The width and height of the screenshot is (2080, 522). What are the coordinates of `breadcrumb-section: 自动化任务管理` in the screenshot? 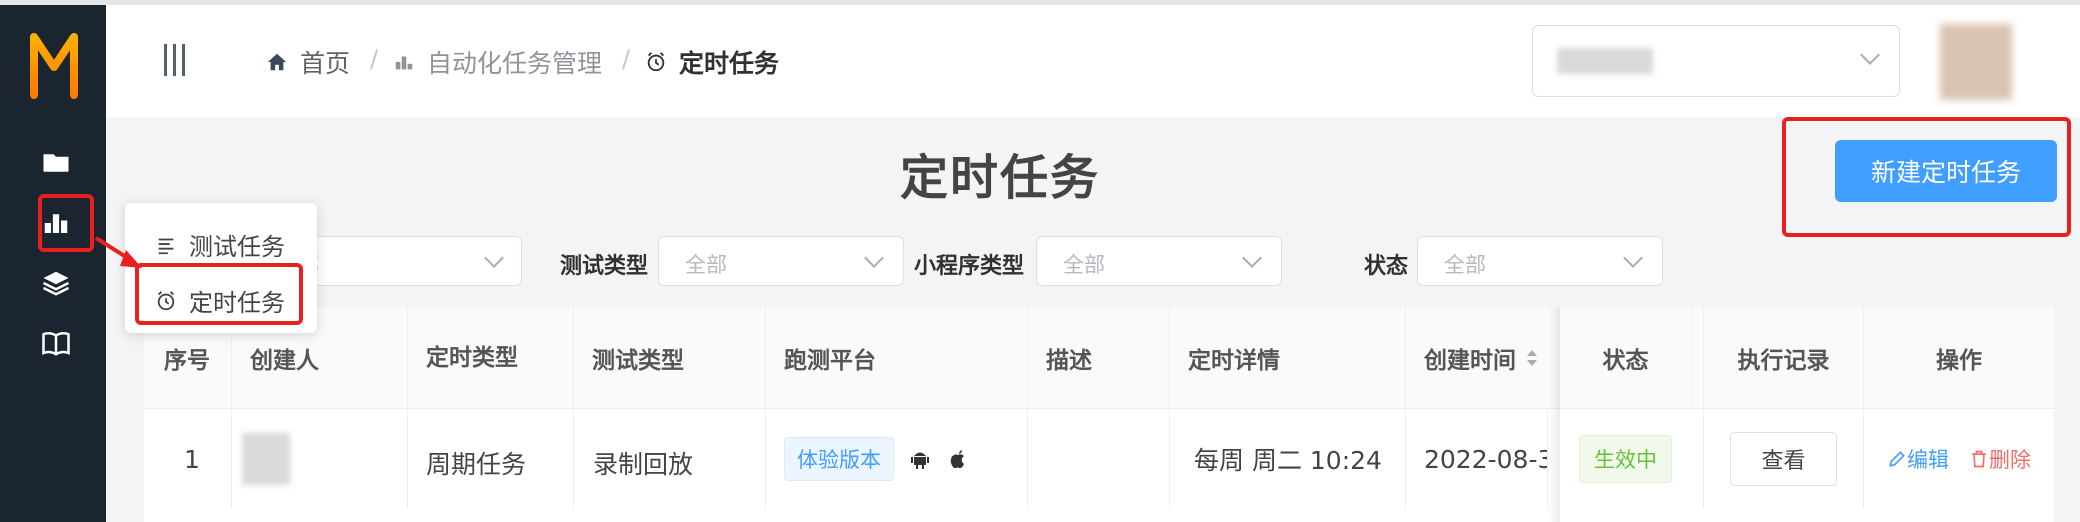 It's located at (497, 62).